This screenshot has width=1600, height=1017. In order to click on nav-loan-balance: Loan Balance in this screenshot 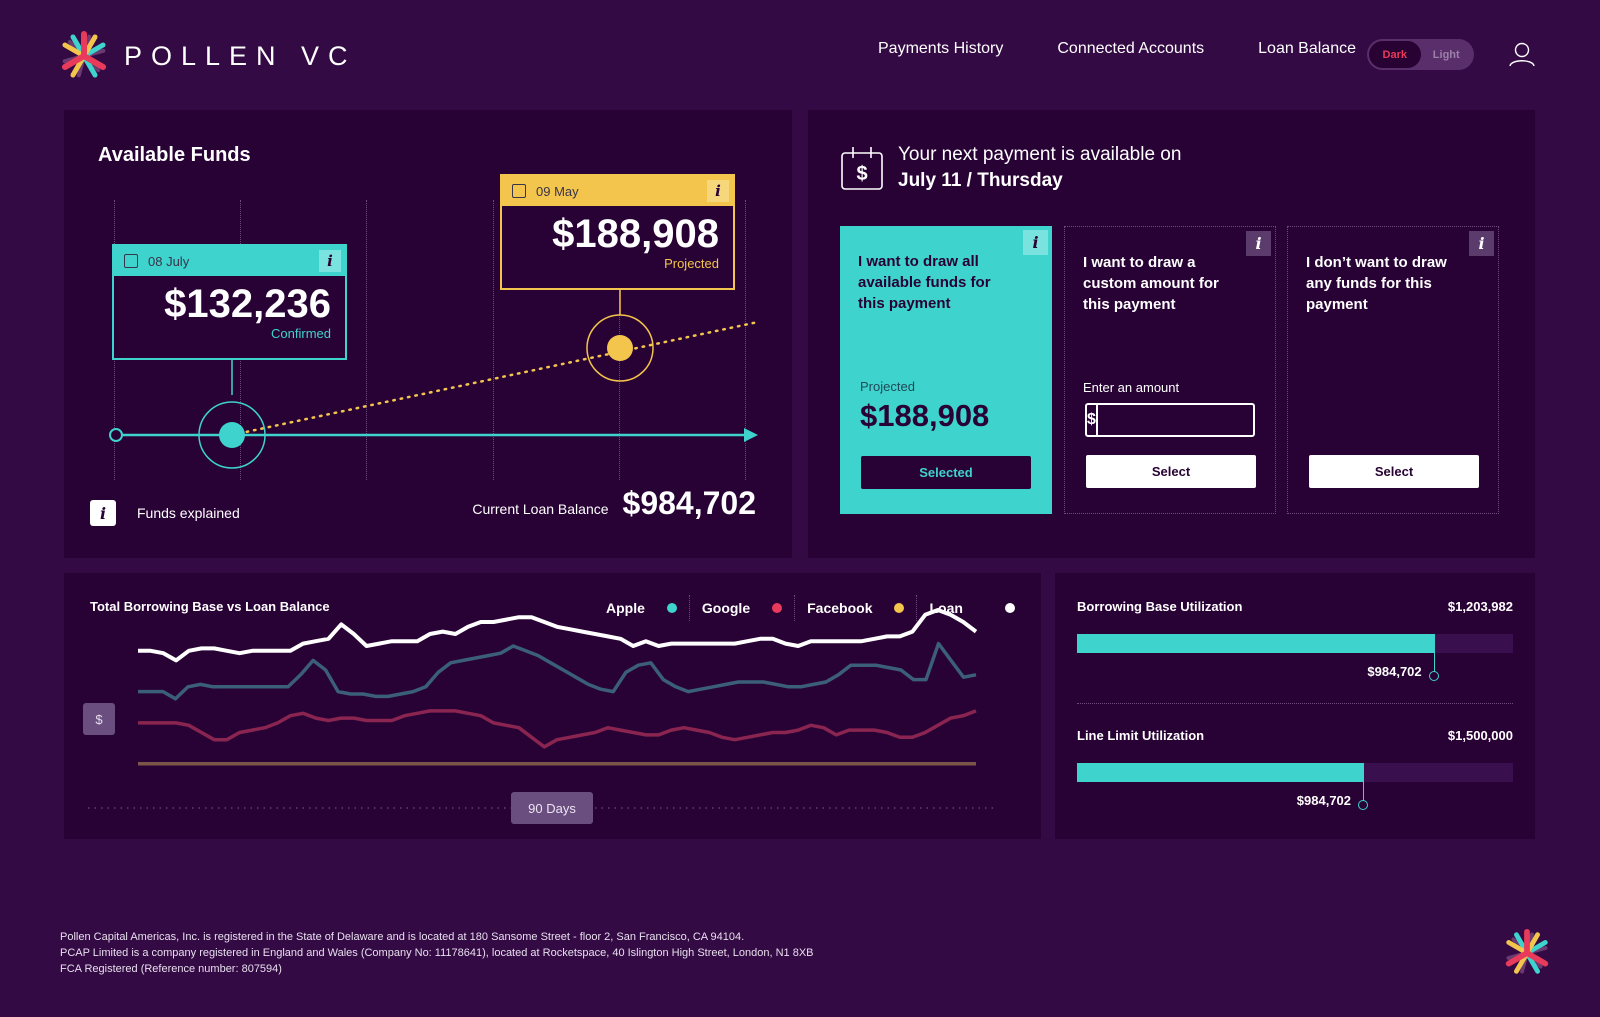, I will do `click(1307, 49)`.